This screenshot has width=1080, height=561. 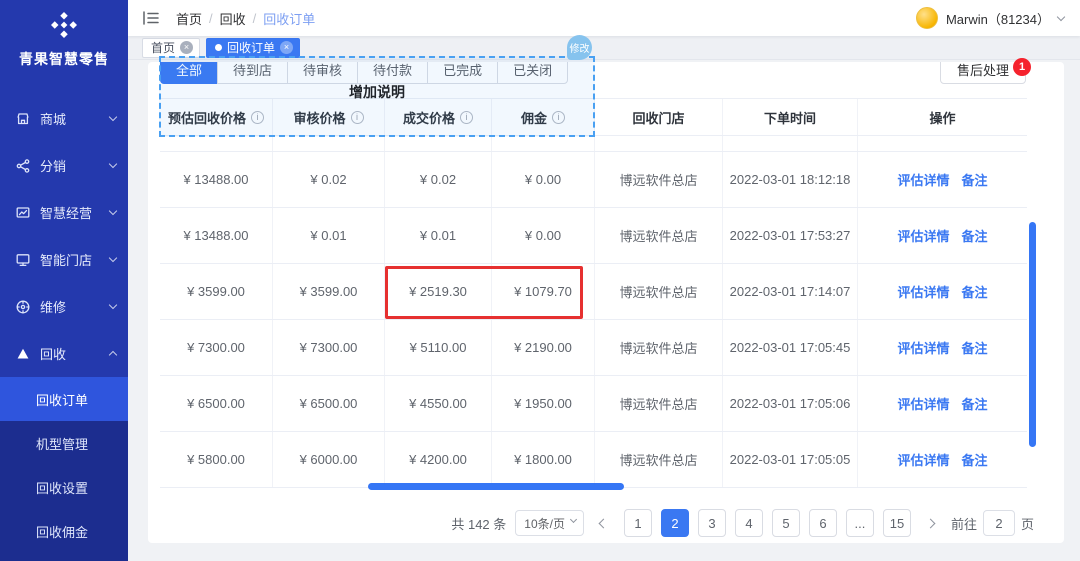 What do you see at coordinates (64, 212) in the screenshot?
I see `sidebar-item-smart-business: 智慧经营` at bounding box center [64, 212].